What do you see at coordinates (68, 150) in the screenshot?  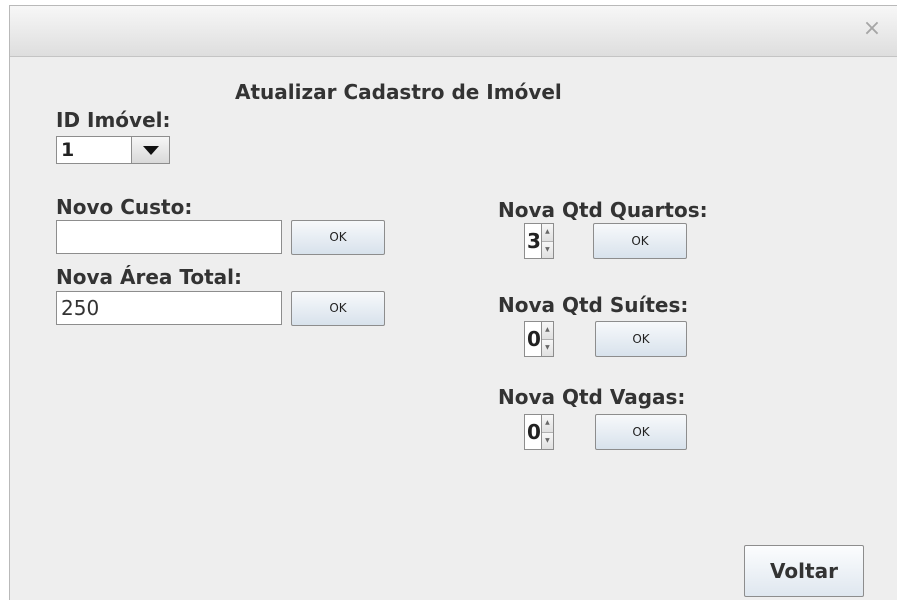 I see `id-imovel-value: 1` at bounding box center [68, 150].